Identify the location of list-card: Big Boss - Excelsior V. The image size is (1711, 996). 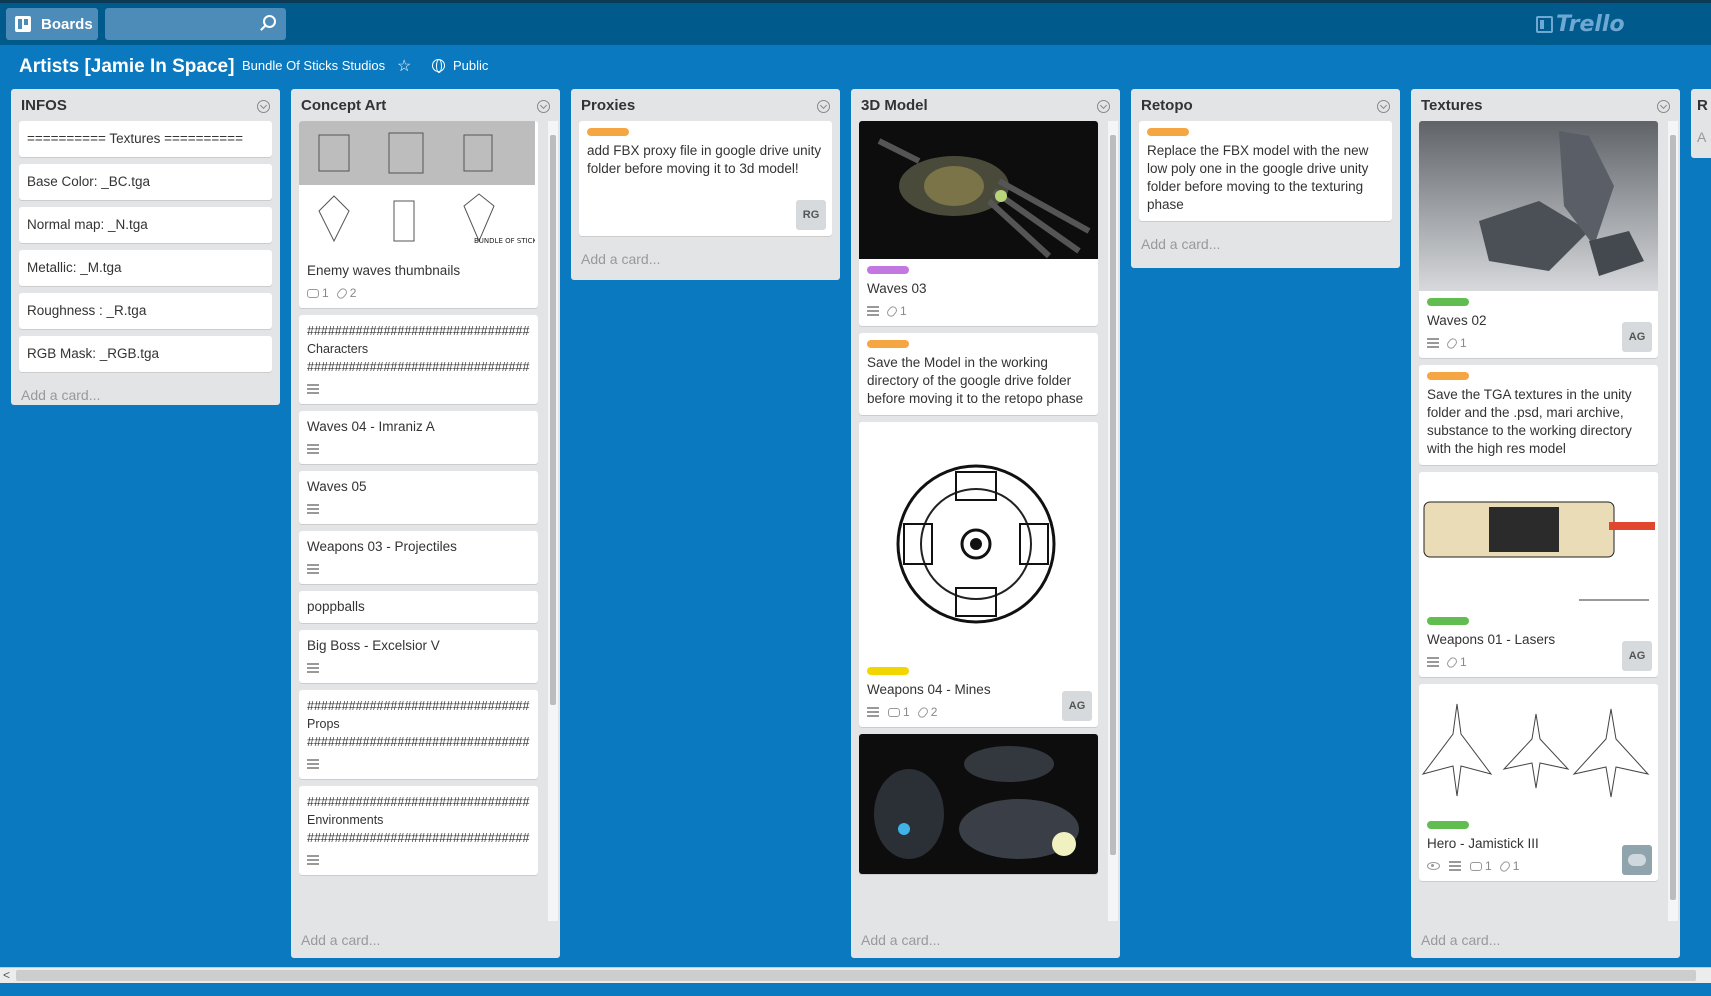
(418, 656).